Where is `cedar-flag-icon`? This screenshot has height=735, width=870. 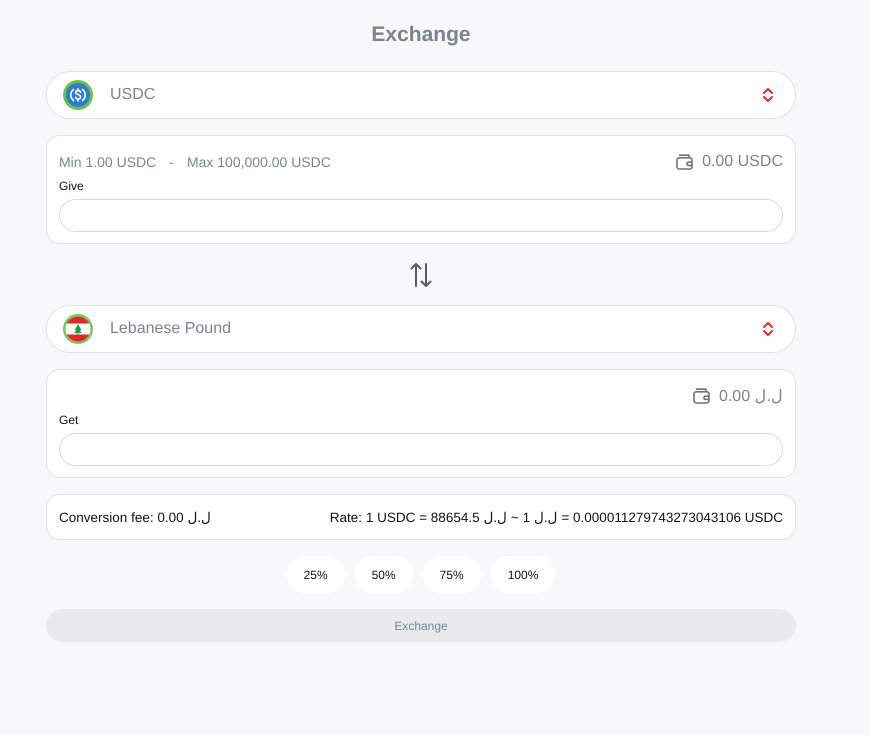
cedar-flag-icon is located at coordinates (78, 329).